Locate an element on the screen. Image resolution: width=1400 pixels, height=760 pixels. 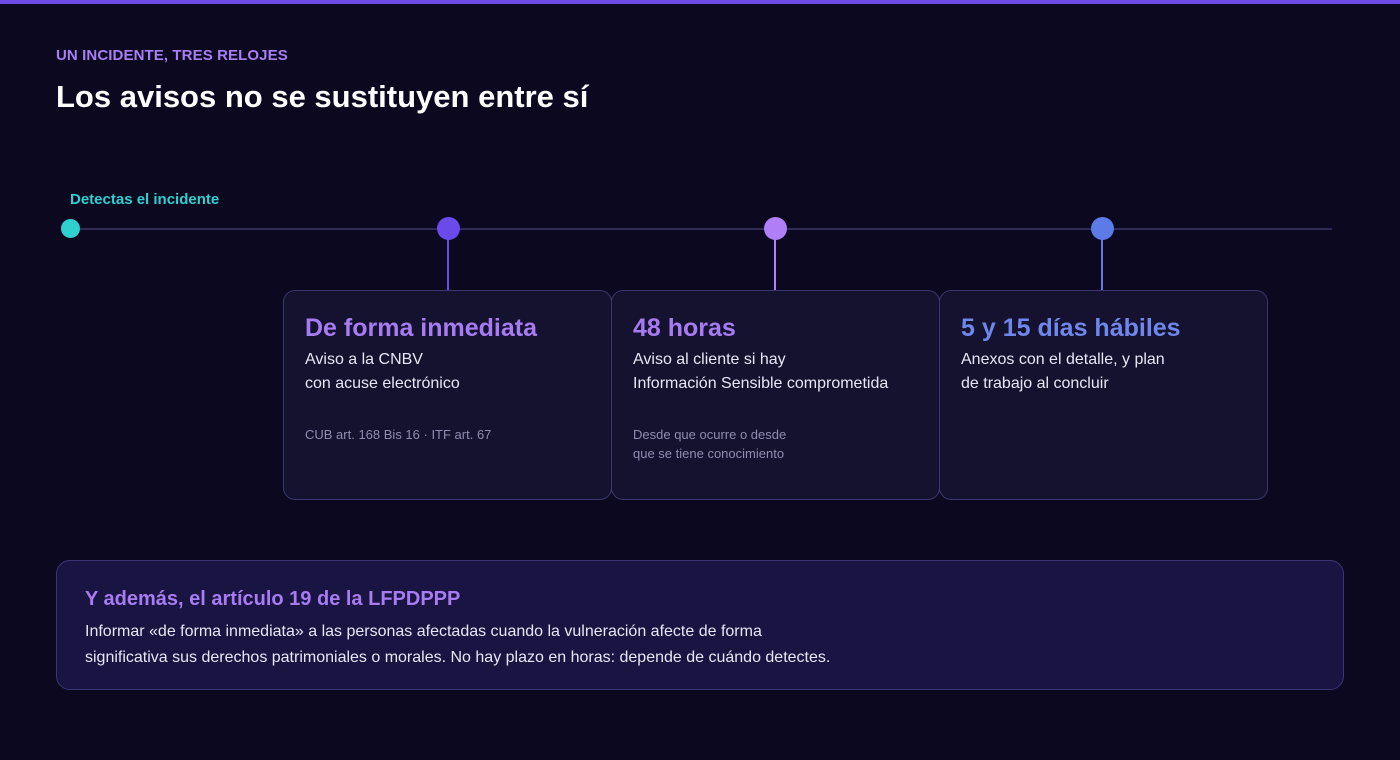
milestone-description-line: Aviso al cliente si hay is located at coordinates (709, 359).